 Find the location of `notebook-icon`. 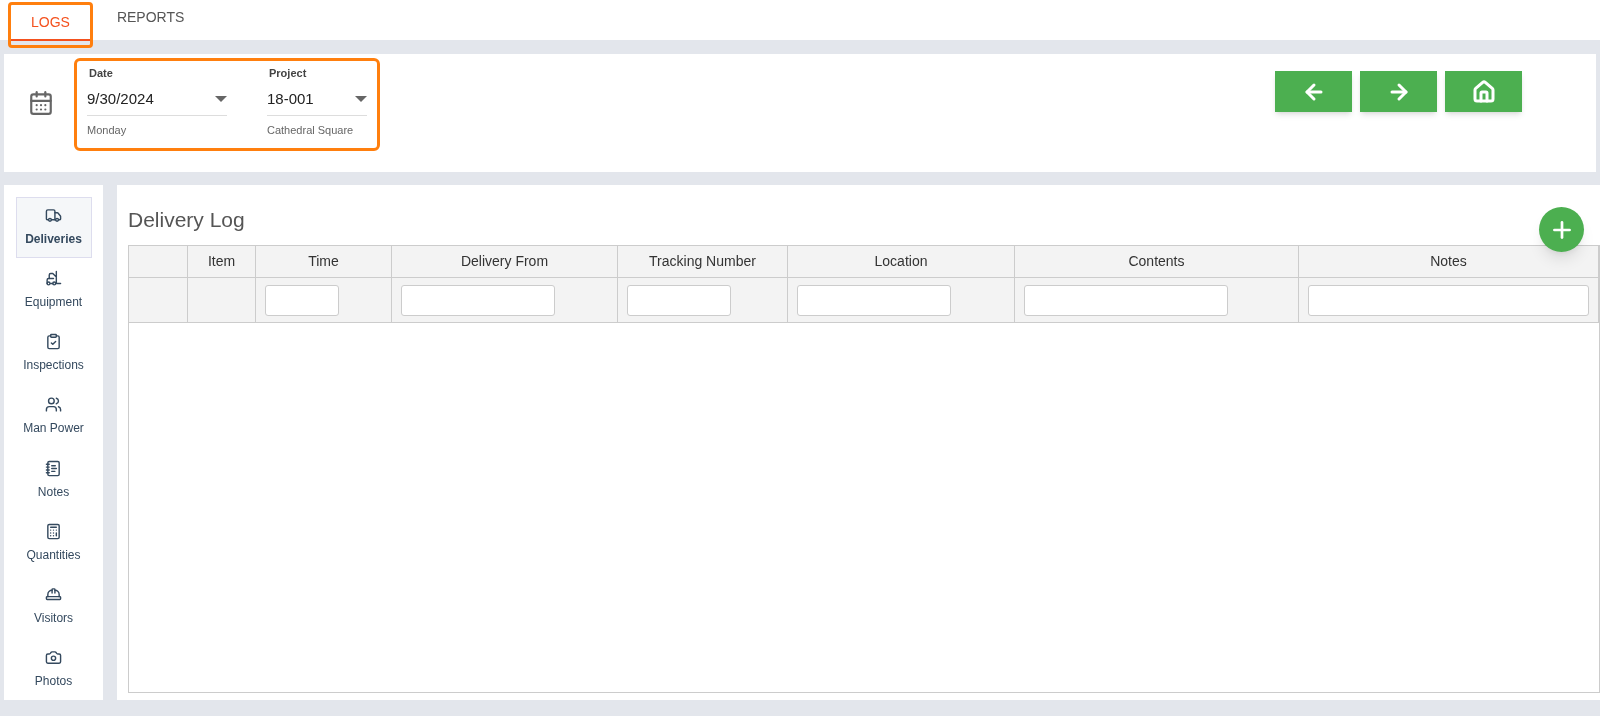

notebook-icon is located at coordinates (53, 468).